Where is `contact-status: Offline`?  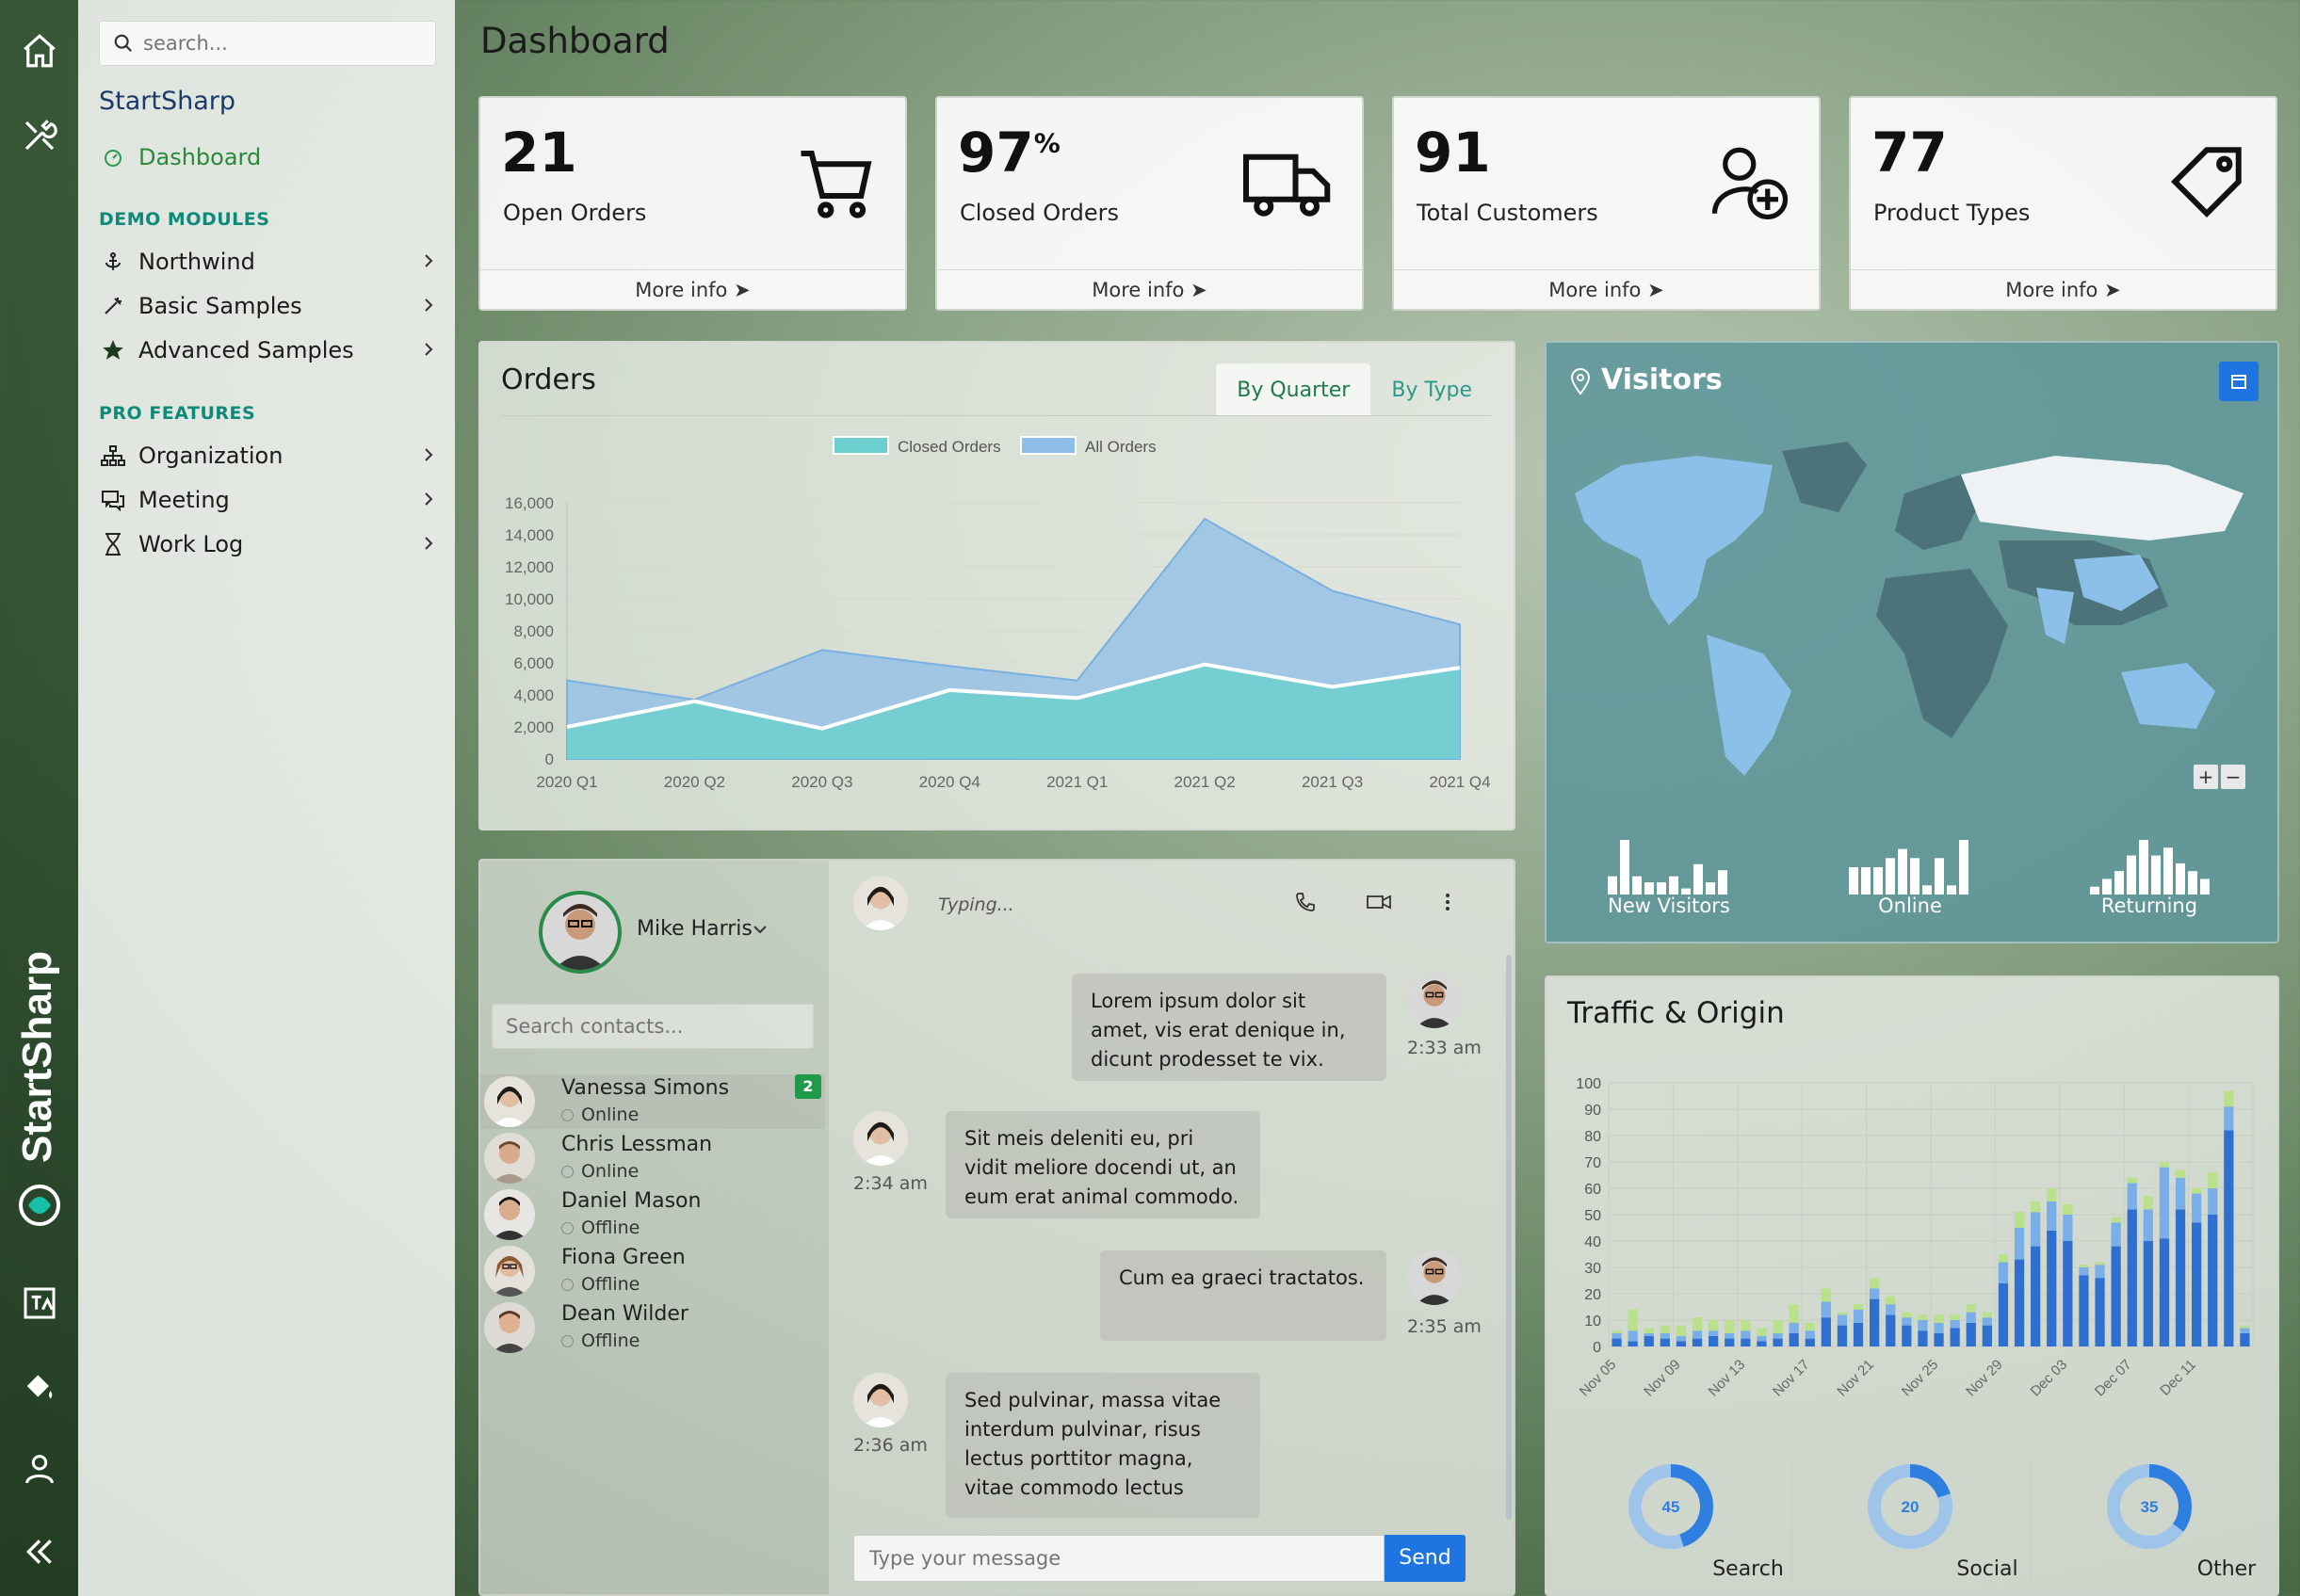
contact-status: Offline is located at coordinates (600, 1284).